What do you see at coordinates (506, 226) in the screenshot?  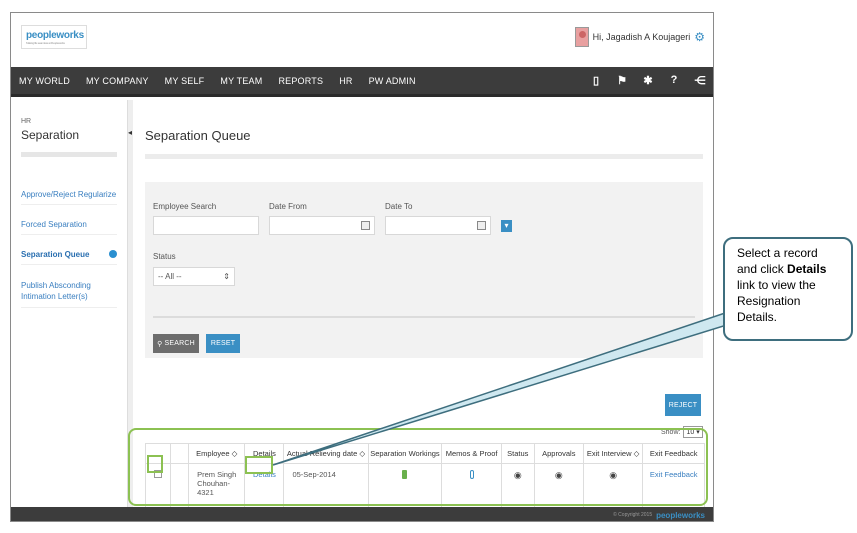 I see `filter-icon: ▾` at bounding box center [506, 226].